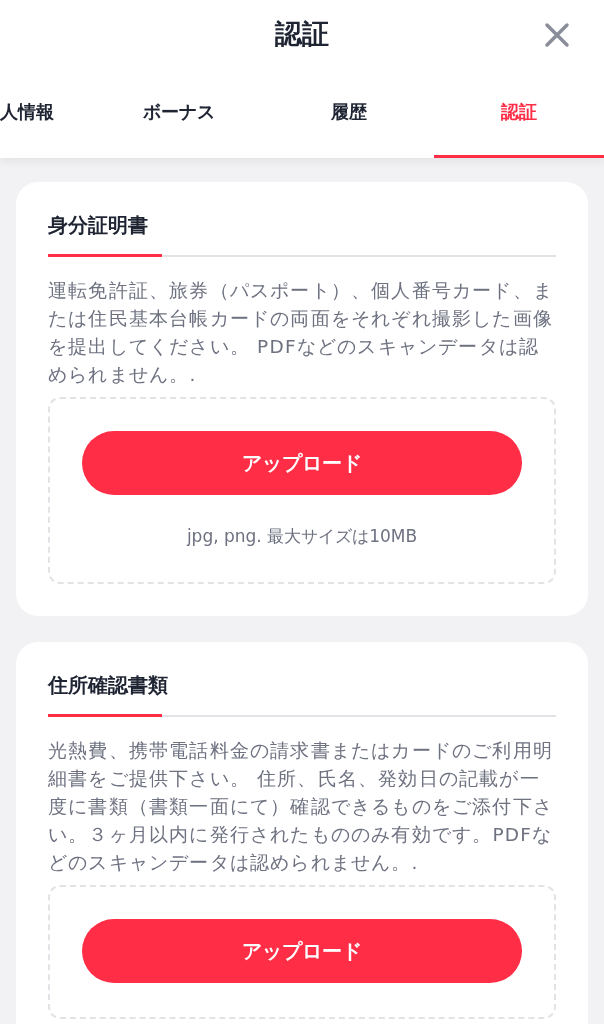  What do you see at coordinates (301, 333) in the screenshot?
I see `section-description: 運転免許証、旅券（パスポート）、個人番号カード、または住民基本台帳カードの両面をそれぞれ撮影した画像を提出してください。 PDFなどのスキャンデータは認められません。.` at bounding box center [301, 333].